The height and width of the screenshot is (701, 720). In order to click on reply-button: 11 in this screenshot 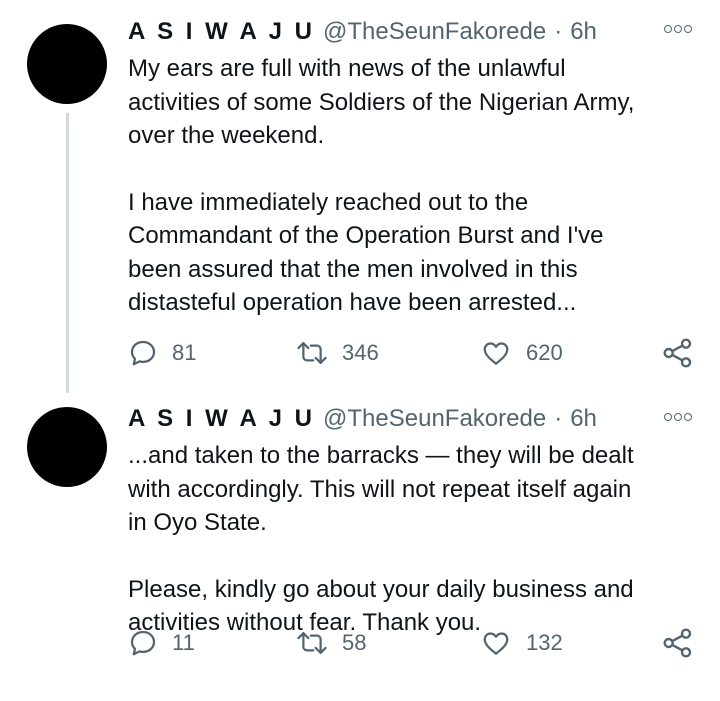, I will do `click(161, 643)`.